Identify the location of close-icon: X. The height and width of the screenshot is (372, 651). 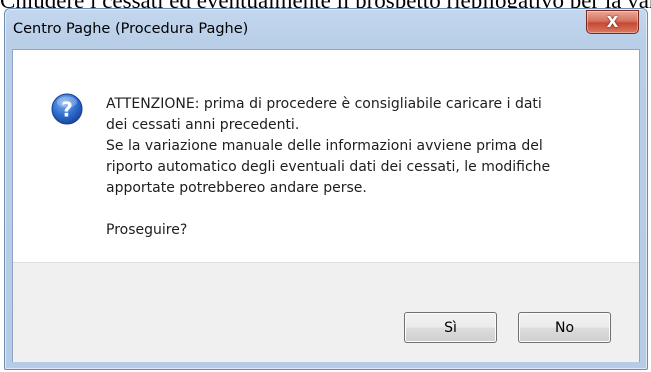
(612, 22).